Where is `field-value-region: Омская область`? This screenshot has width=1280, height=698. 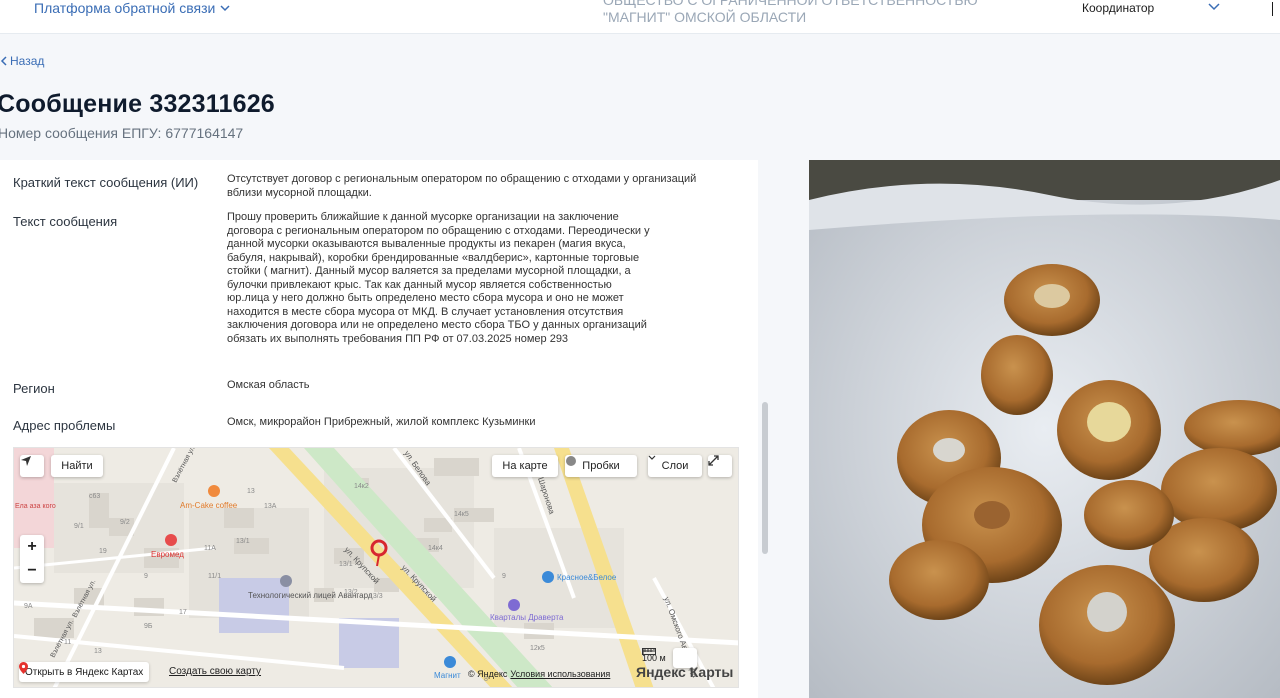
field-value-region: Омская область is located at coordinates (268, 385).